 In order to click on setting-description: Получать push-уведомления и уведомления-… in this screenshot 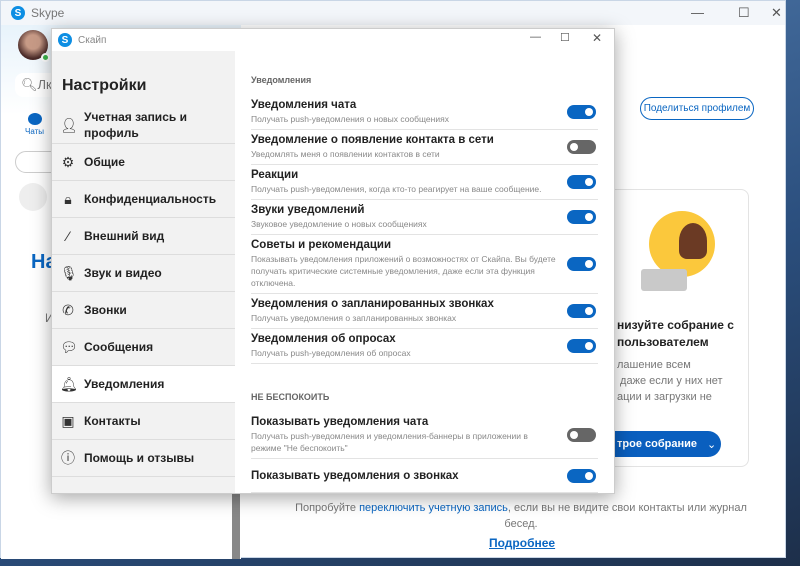, I will do `click(389, 442)`.